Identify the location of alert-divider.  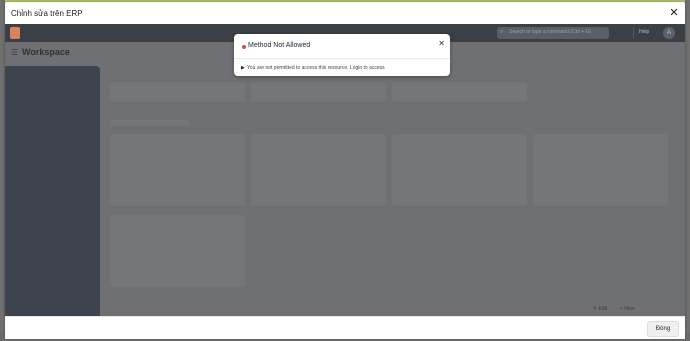
(342, 58).